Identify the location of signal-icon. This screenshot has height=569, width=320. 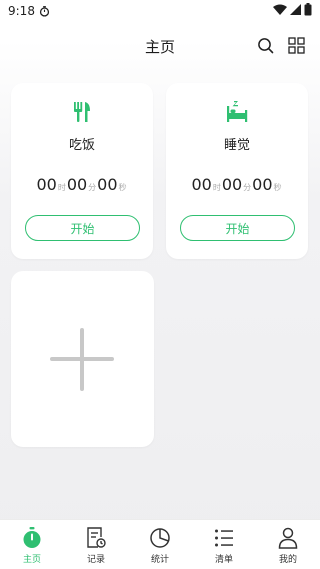
(295, 11).